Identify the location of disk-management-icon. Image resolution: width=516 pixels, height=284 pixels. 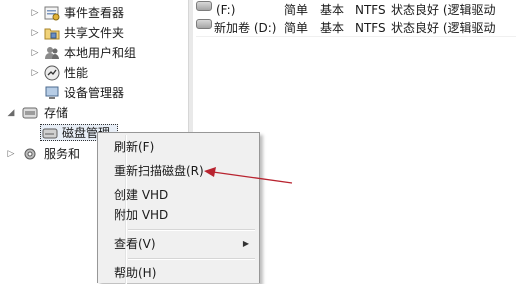
(50, 133).